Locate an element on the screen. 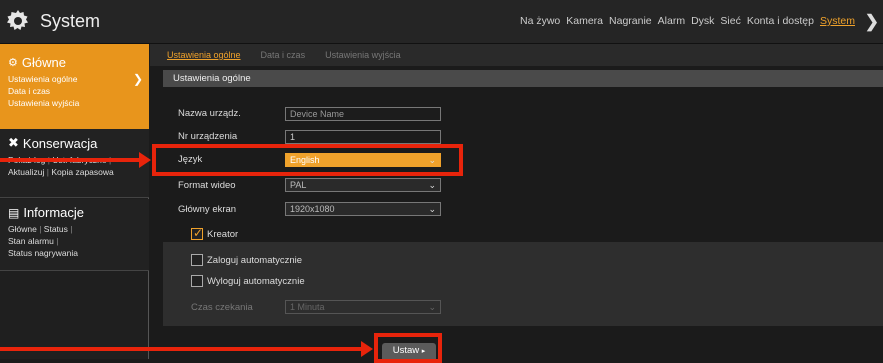 Image resolution: width=883 pixels, height=363 pixels. nav-accounts: Konta i dostęp is located at coordinates (780, 21).